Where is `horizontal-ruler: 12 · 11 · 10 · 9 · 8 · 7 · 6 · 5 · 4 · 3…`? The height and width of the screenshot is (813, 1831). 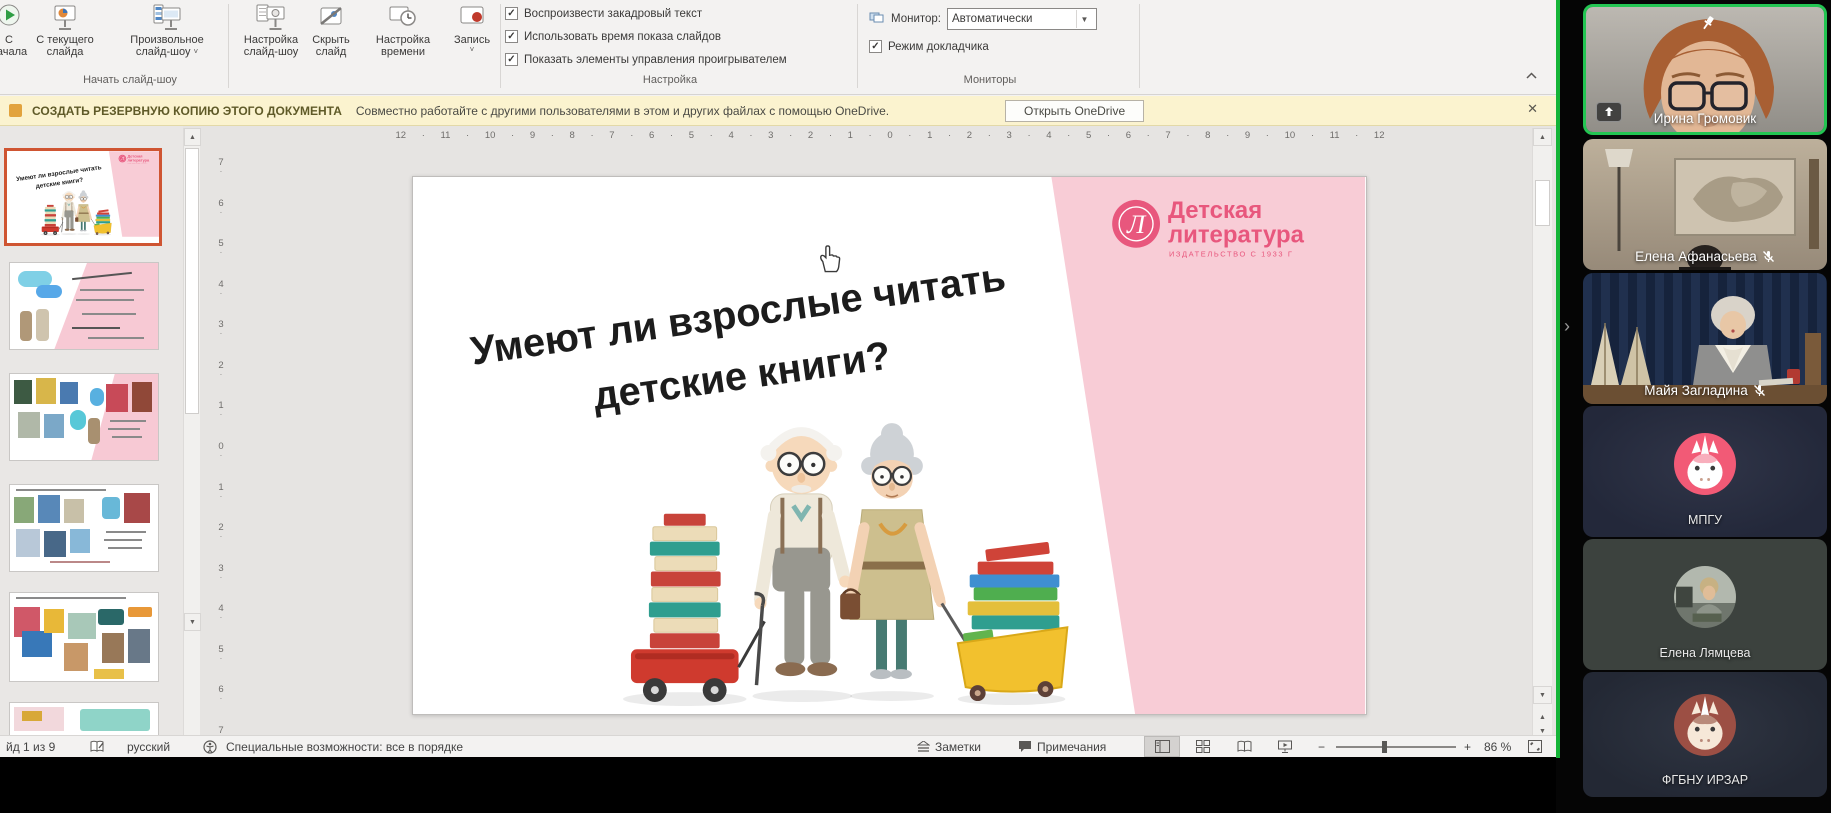 horizontal-ruler: 12 · 11 · 10 · 9 · 8 · 7 · 6 · 5 · 4 · 3… is located at coordinates (890, 135).